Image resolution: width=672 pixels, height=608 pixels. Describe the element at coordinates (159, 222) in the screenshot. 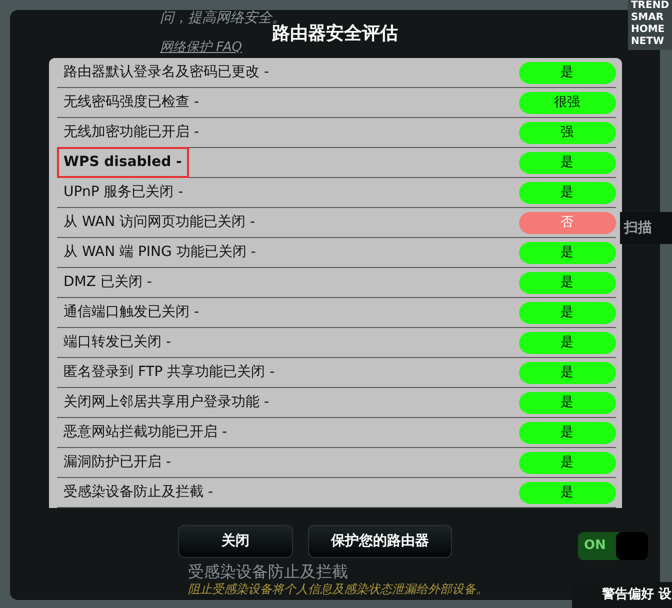

I see `check-label: 从 WAN 访问网页功能已关闭 -` at that location.